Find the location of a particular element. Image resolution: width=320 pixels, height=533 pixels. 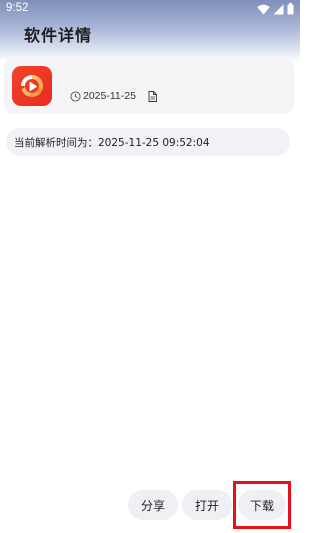

status-icons is located at coordinates (275, 9).